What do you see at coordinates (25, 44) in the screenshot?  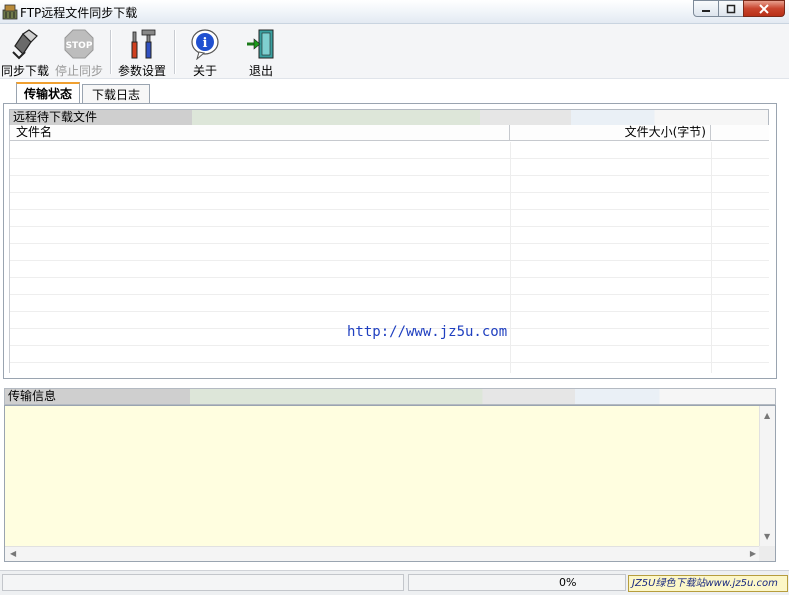 I see `sync-download-icon` at bounding box center [25, 44].